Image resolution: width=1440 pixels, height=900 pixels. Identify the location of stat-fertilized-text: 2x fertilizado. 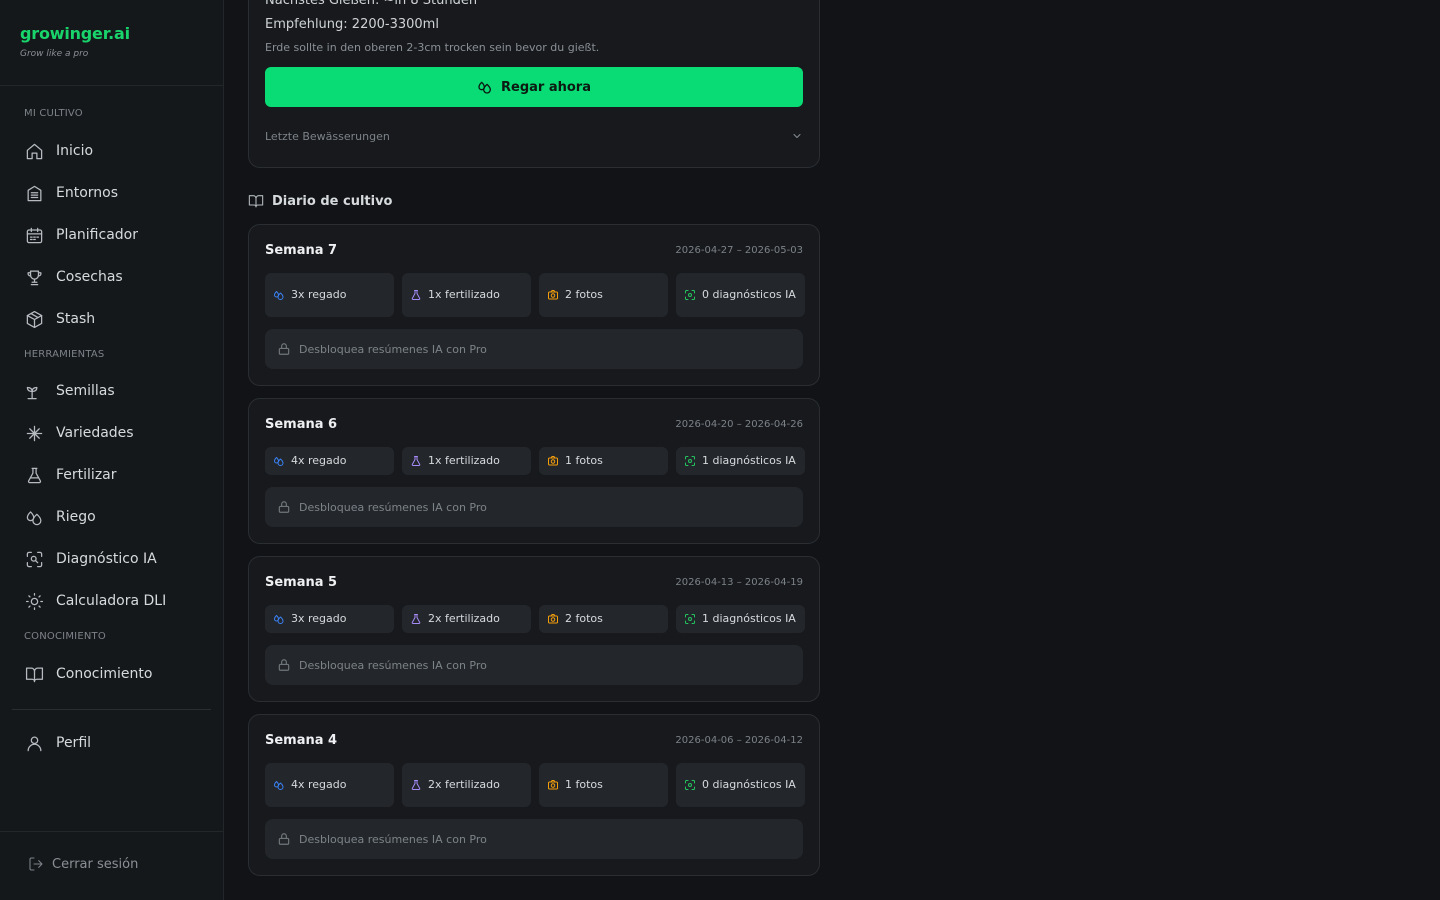
(464, 784).